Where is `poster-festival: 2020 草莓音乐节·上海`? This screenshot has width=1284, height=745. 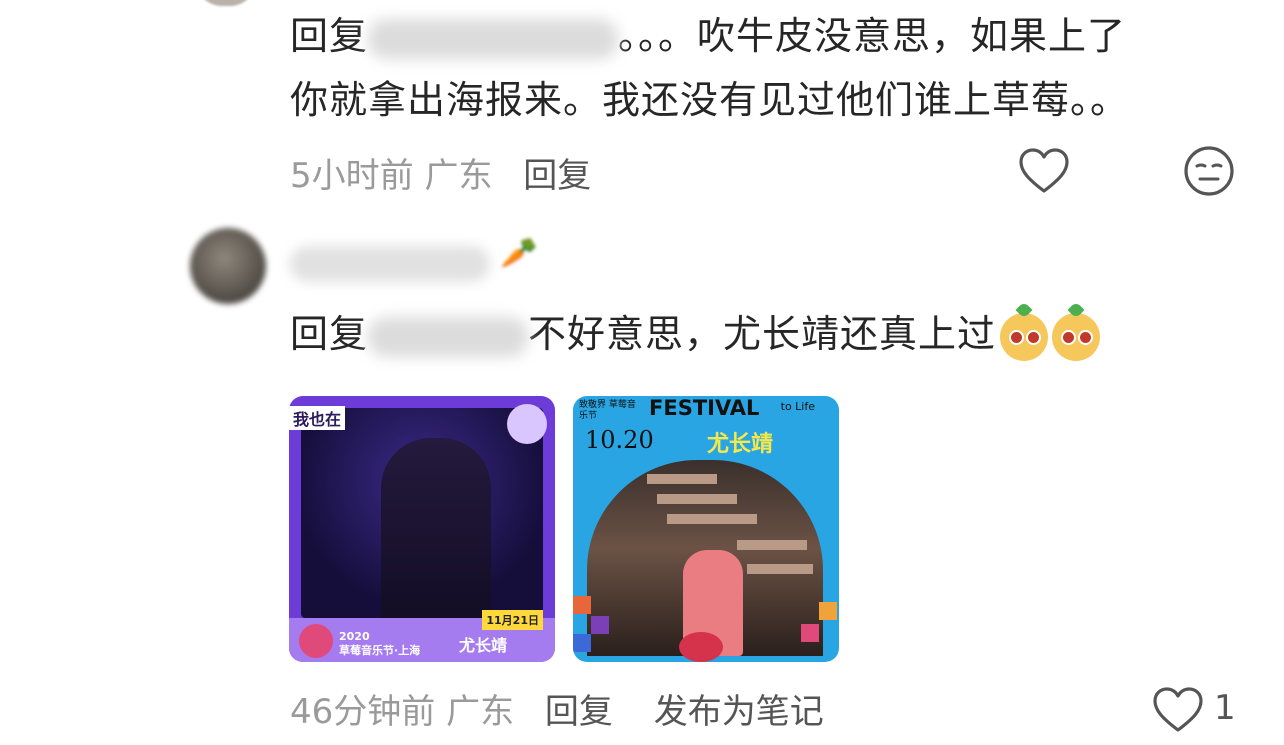 poster-festival: 2020 草莓音乐节·上海 is located at coordinates (389, 644).